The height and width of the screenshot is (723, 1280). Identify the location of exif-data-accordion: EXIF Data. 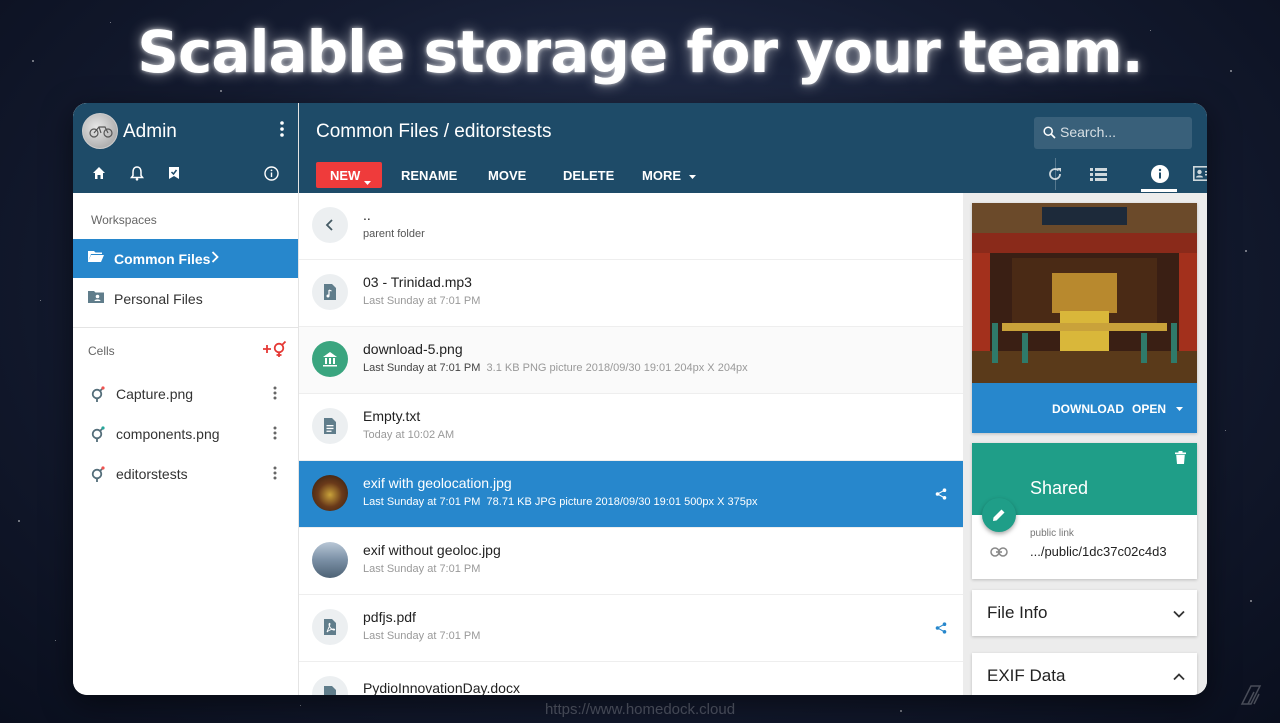
(1084, 674).